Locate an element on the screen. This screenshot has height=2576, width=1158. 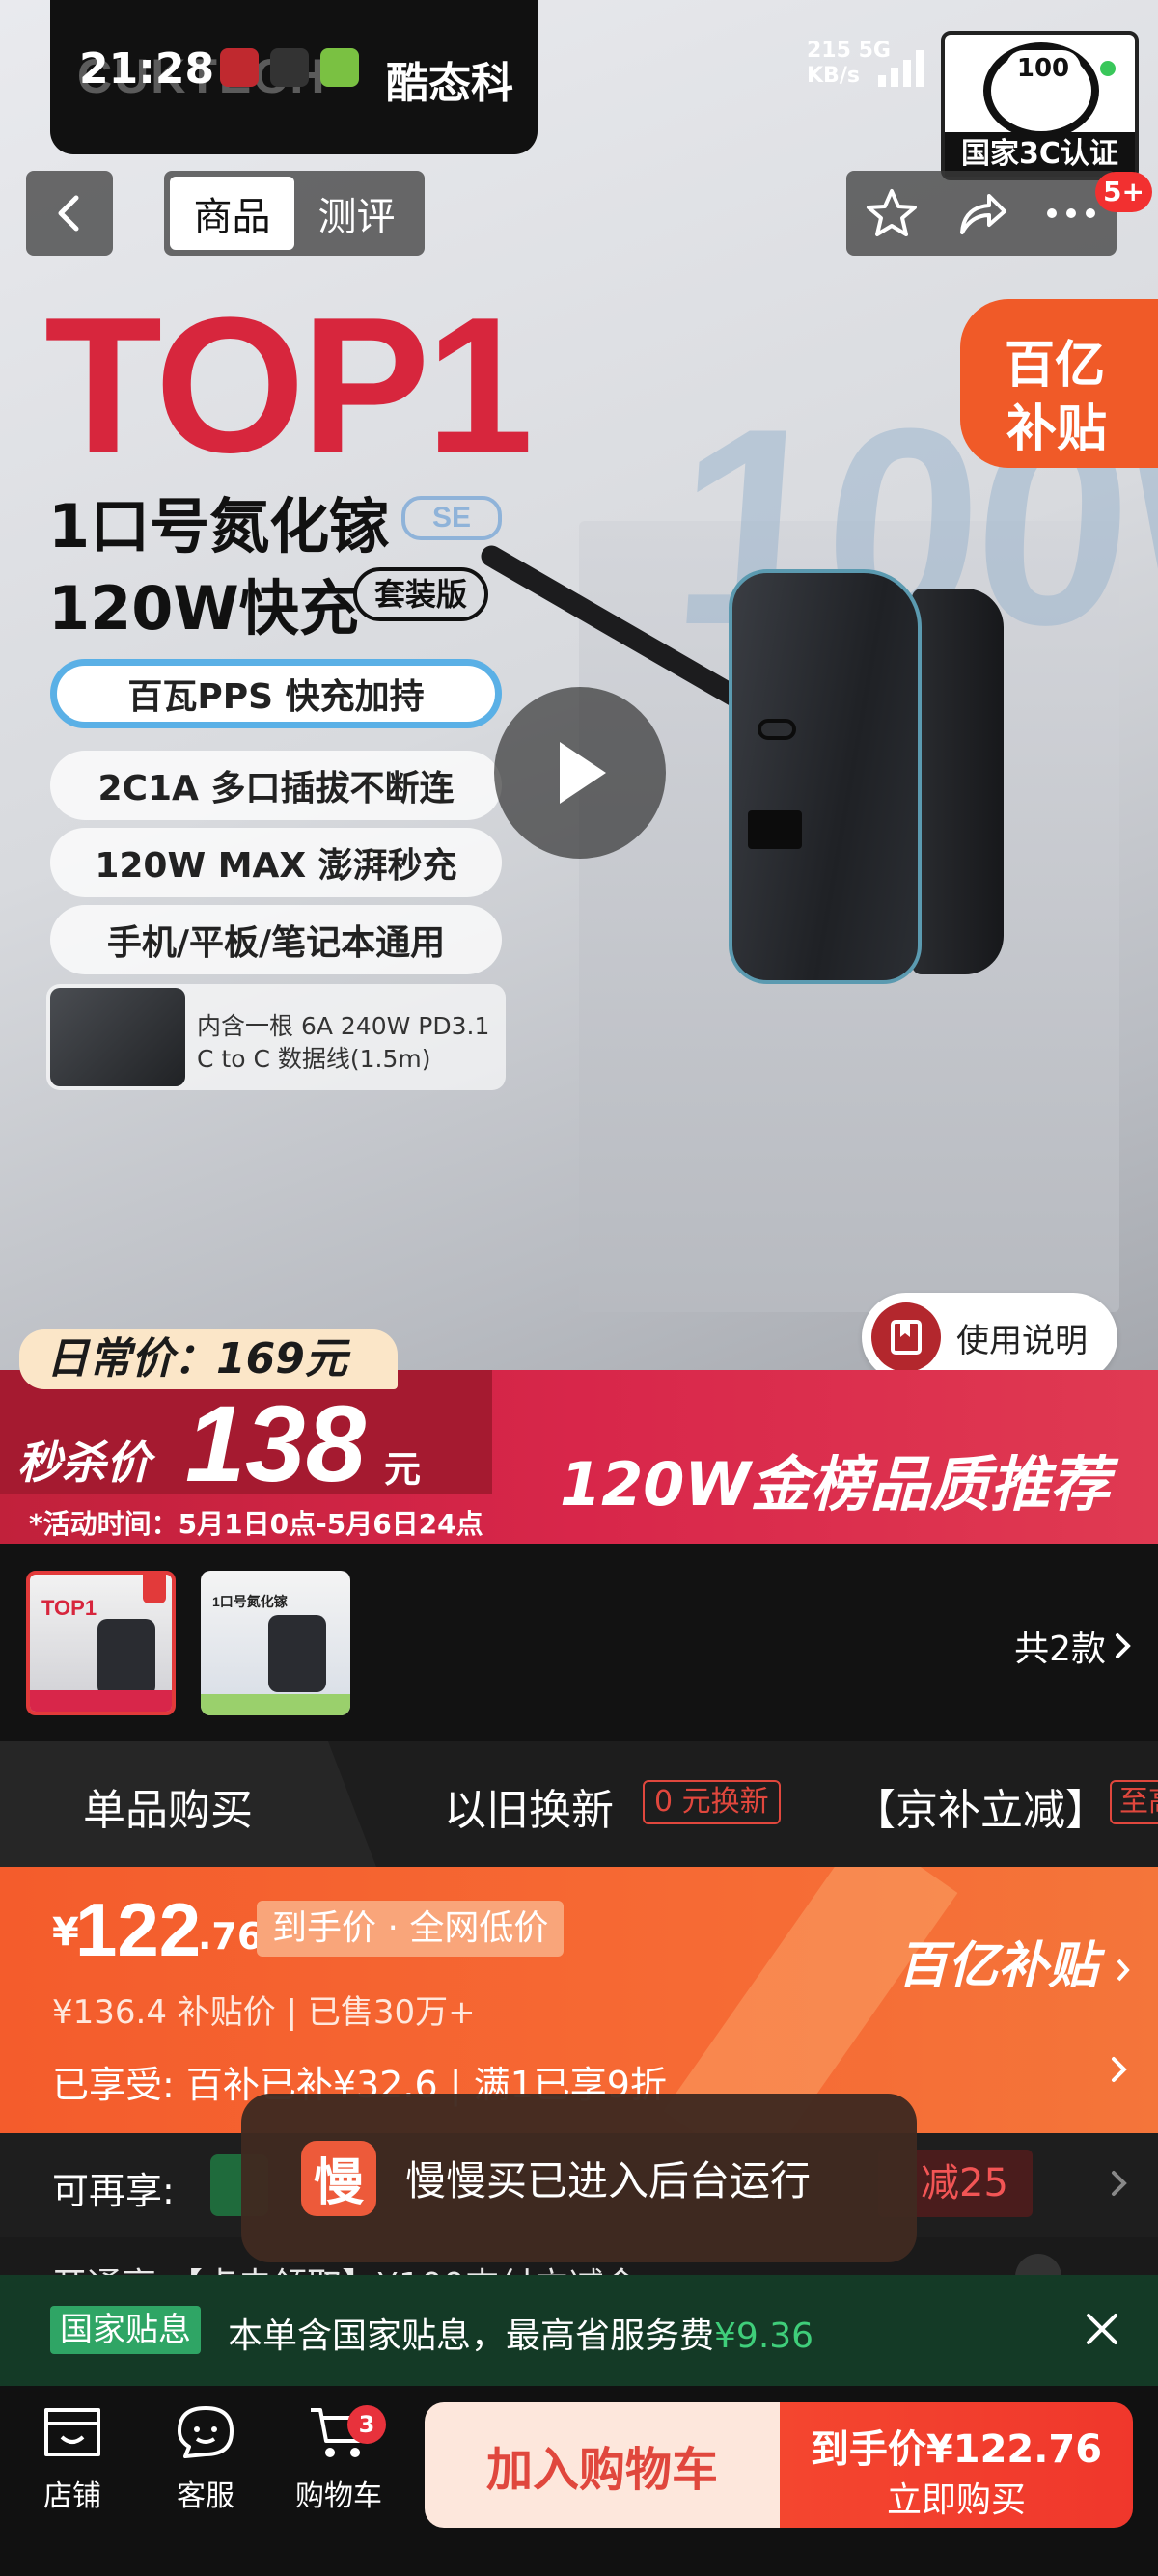
interest-subsidy-tag: 国家贴息 is located at coordinates (125, 2330).